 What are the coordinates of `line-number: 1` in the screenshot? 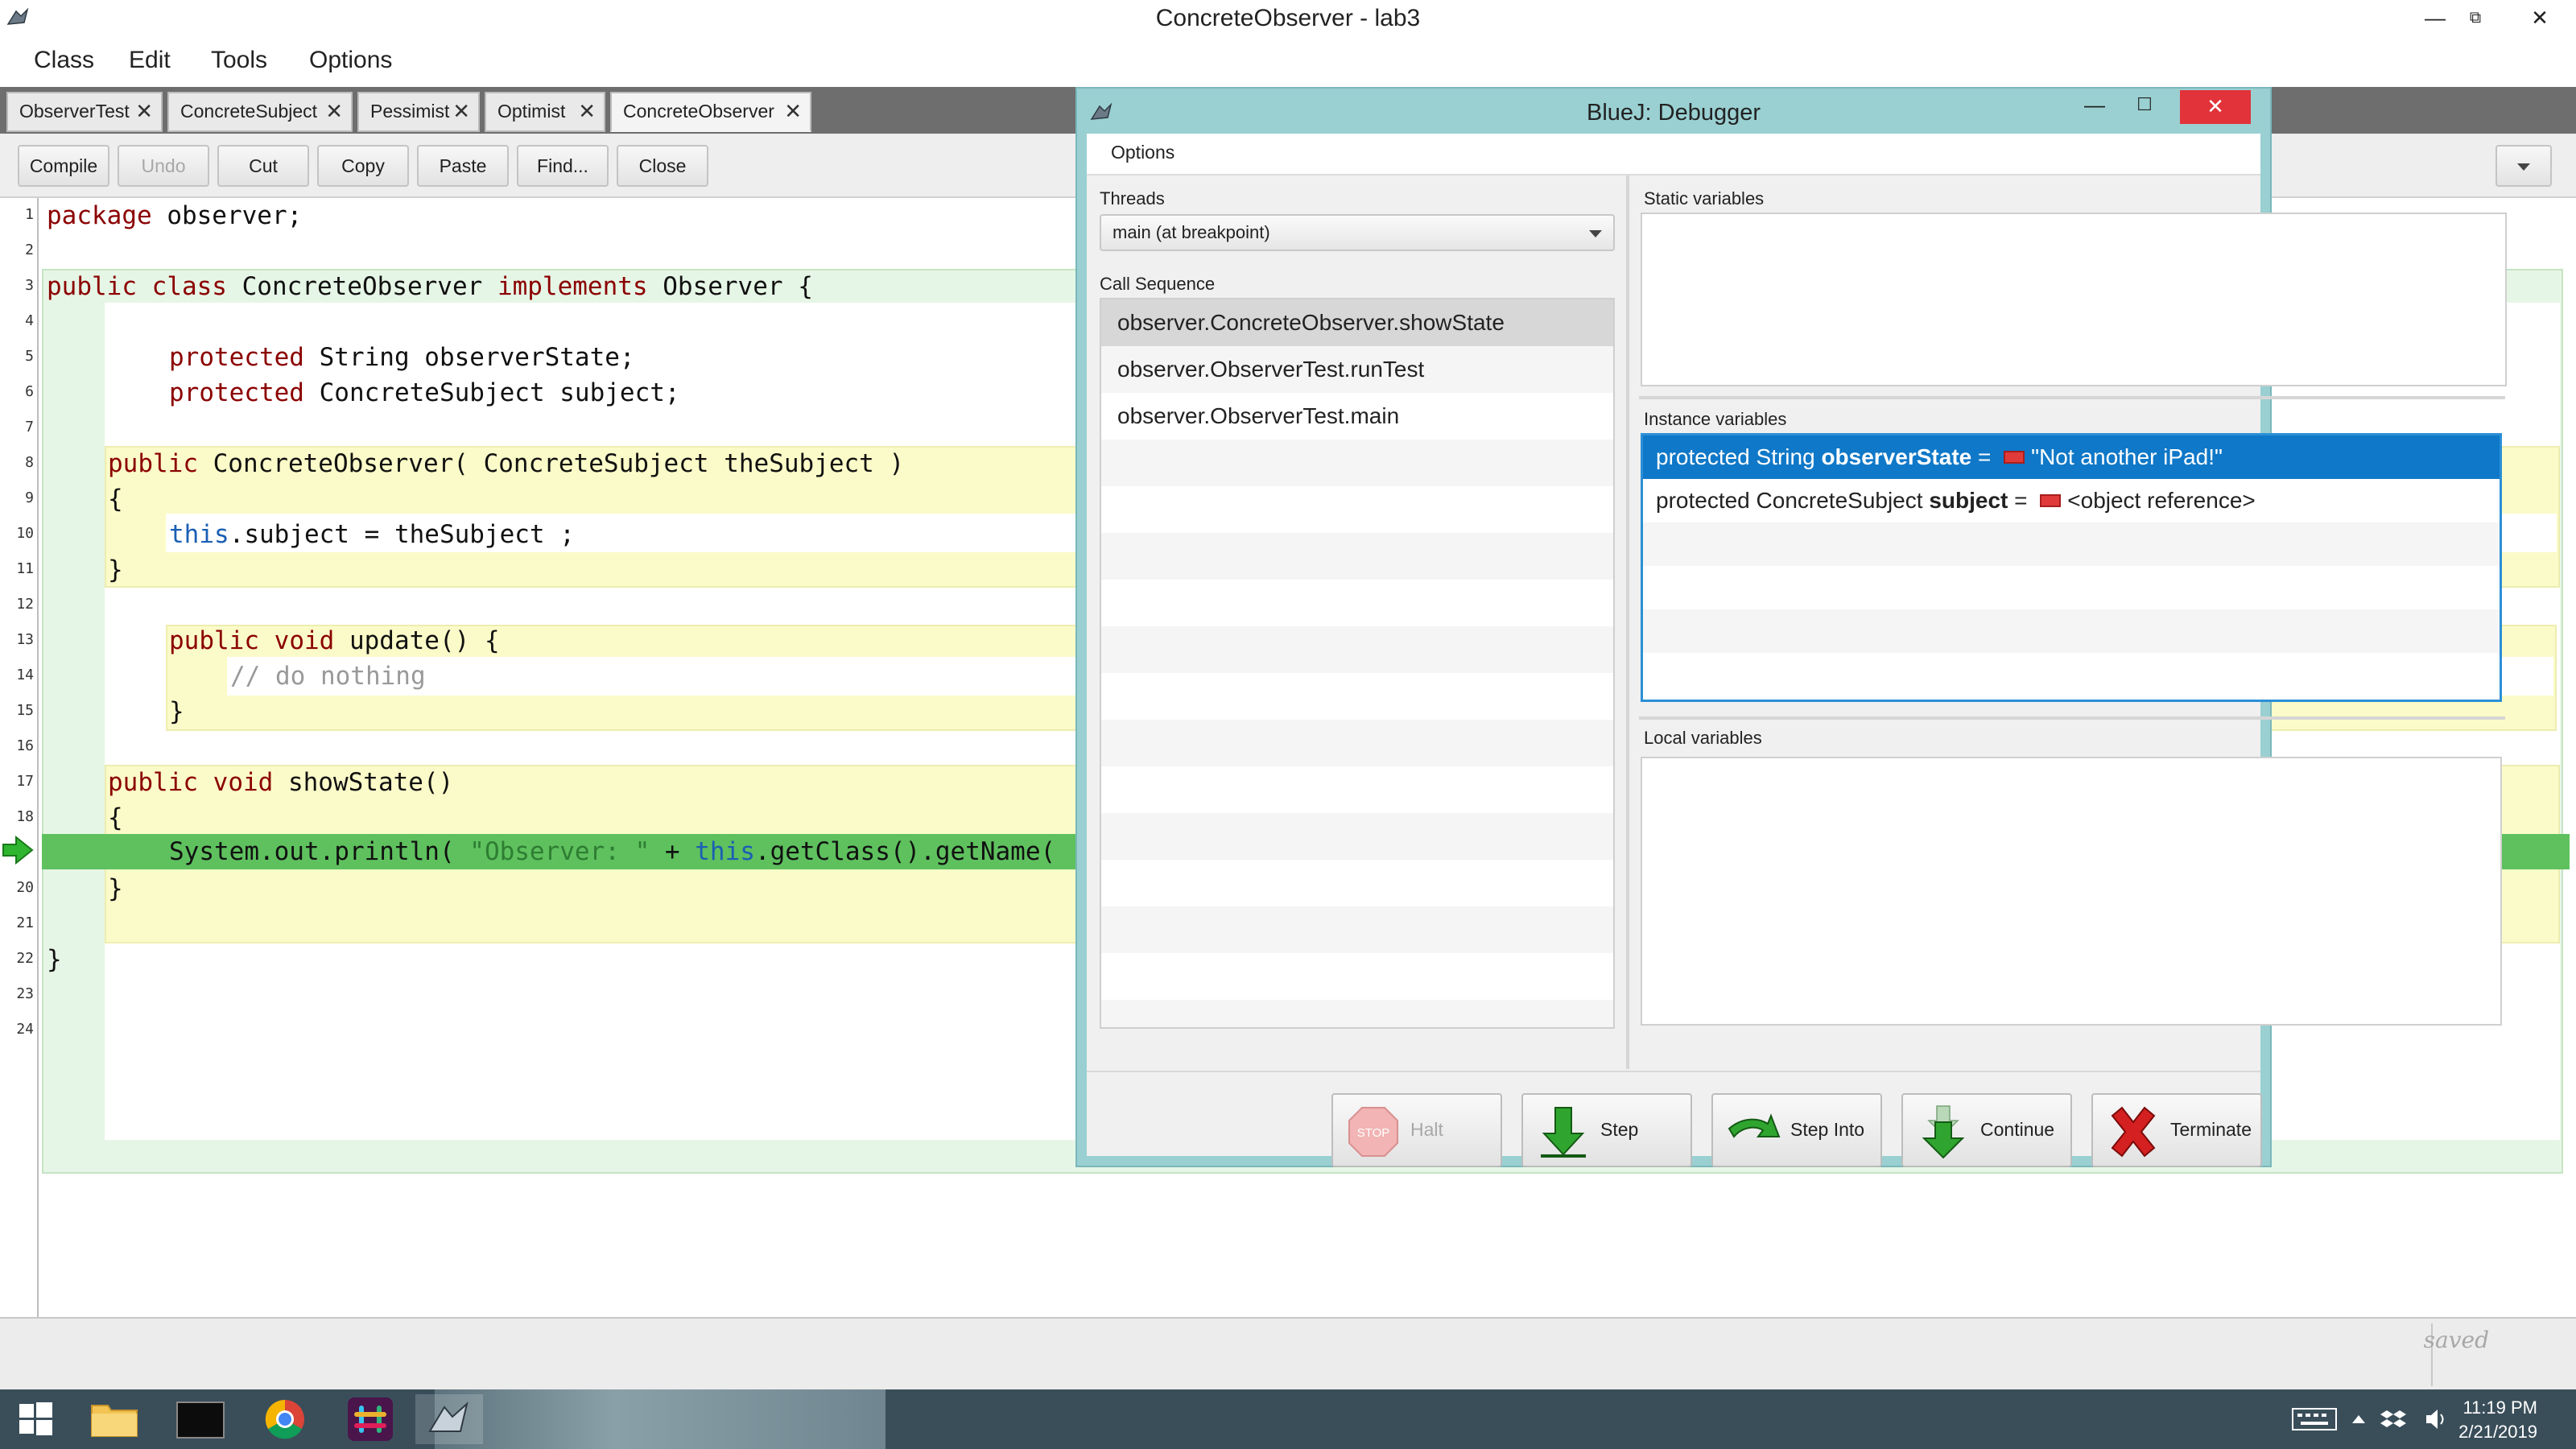 It's located at (29, 214).